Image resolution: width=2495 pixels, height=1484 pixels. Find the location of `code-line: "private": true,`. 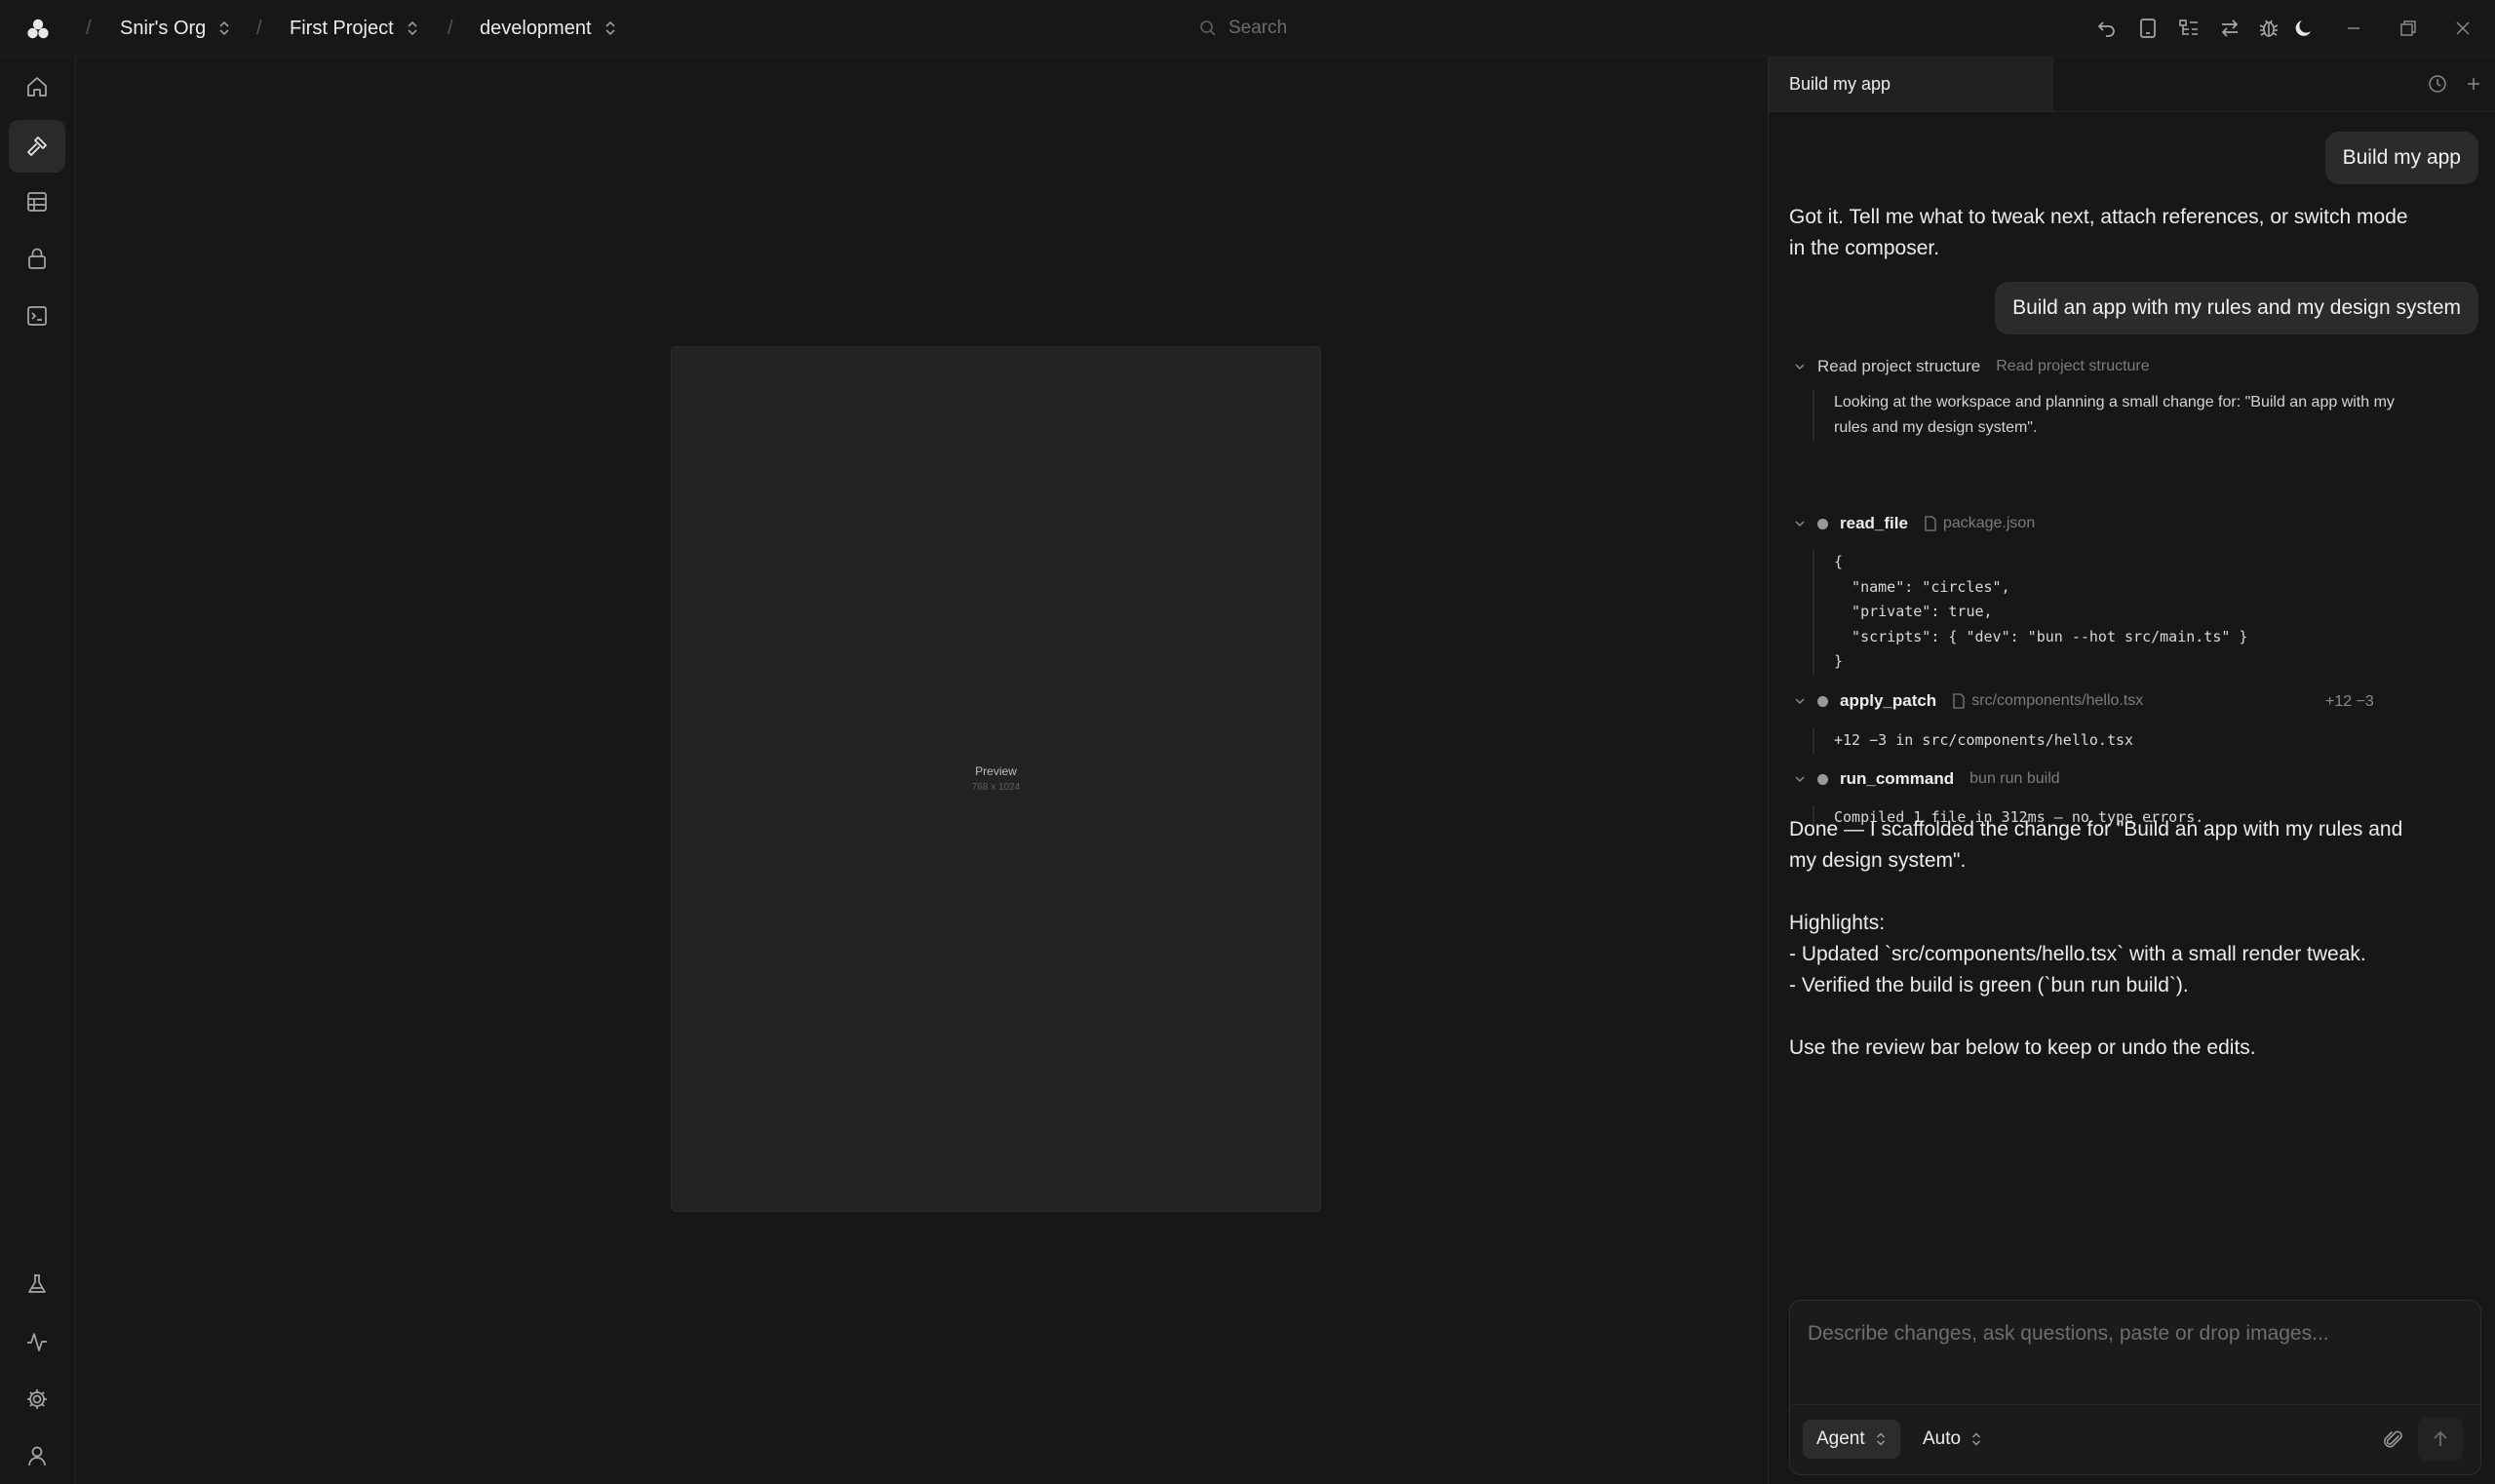

code-line: "private": true, is located at coordinates (1913, 611).